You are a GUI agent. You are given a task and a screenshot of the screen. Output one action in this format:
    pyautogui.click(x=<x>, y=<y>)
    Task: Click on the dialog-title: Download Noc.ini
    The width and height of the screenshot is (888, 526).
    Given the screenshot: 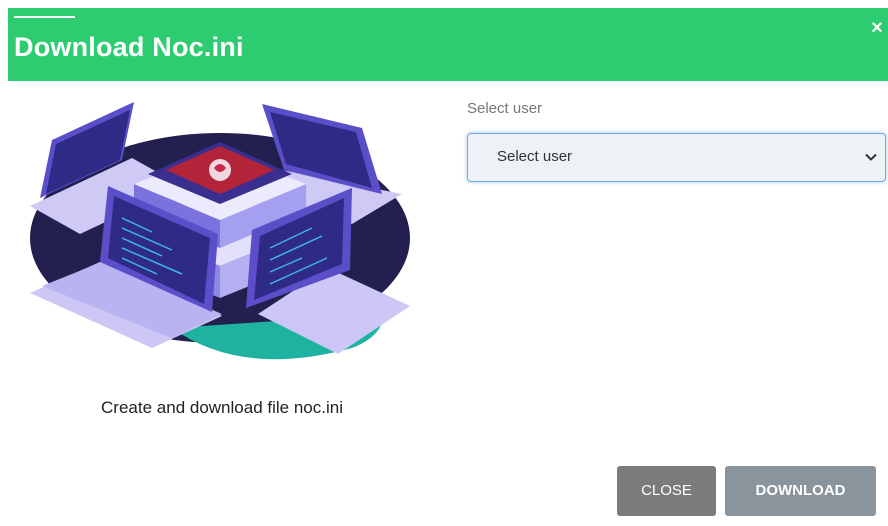 What is the action you would take?
    pyautogui.click(x=129, y=47)
    